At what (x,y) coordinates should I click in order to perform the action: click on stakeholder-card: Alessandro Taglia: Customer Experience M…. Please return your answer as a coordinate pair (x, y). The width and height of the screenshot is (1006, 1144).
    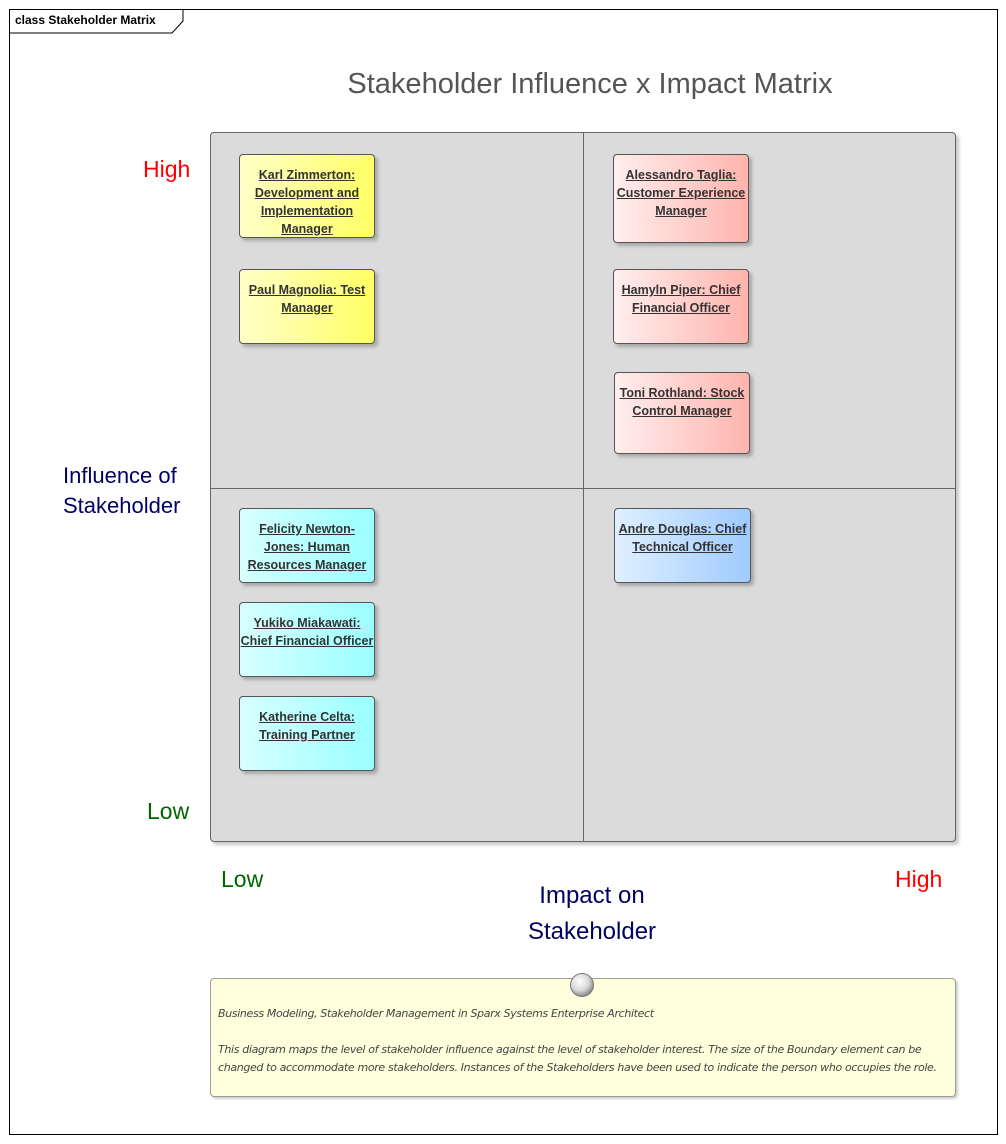
    Looking at the image, I should click on (681, 198).